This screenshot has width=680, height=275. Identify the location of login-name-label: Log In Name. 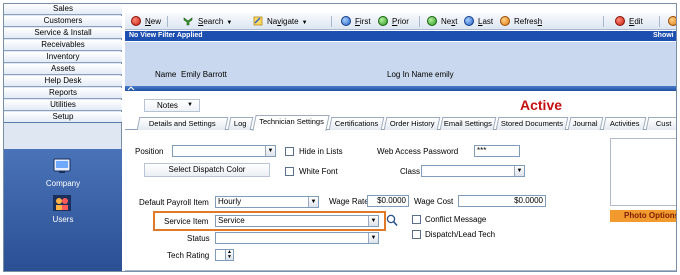
(410, 74).